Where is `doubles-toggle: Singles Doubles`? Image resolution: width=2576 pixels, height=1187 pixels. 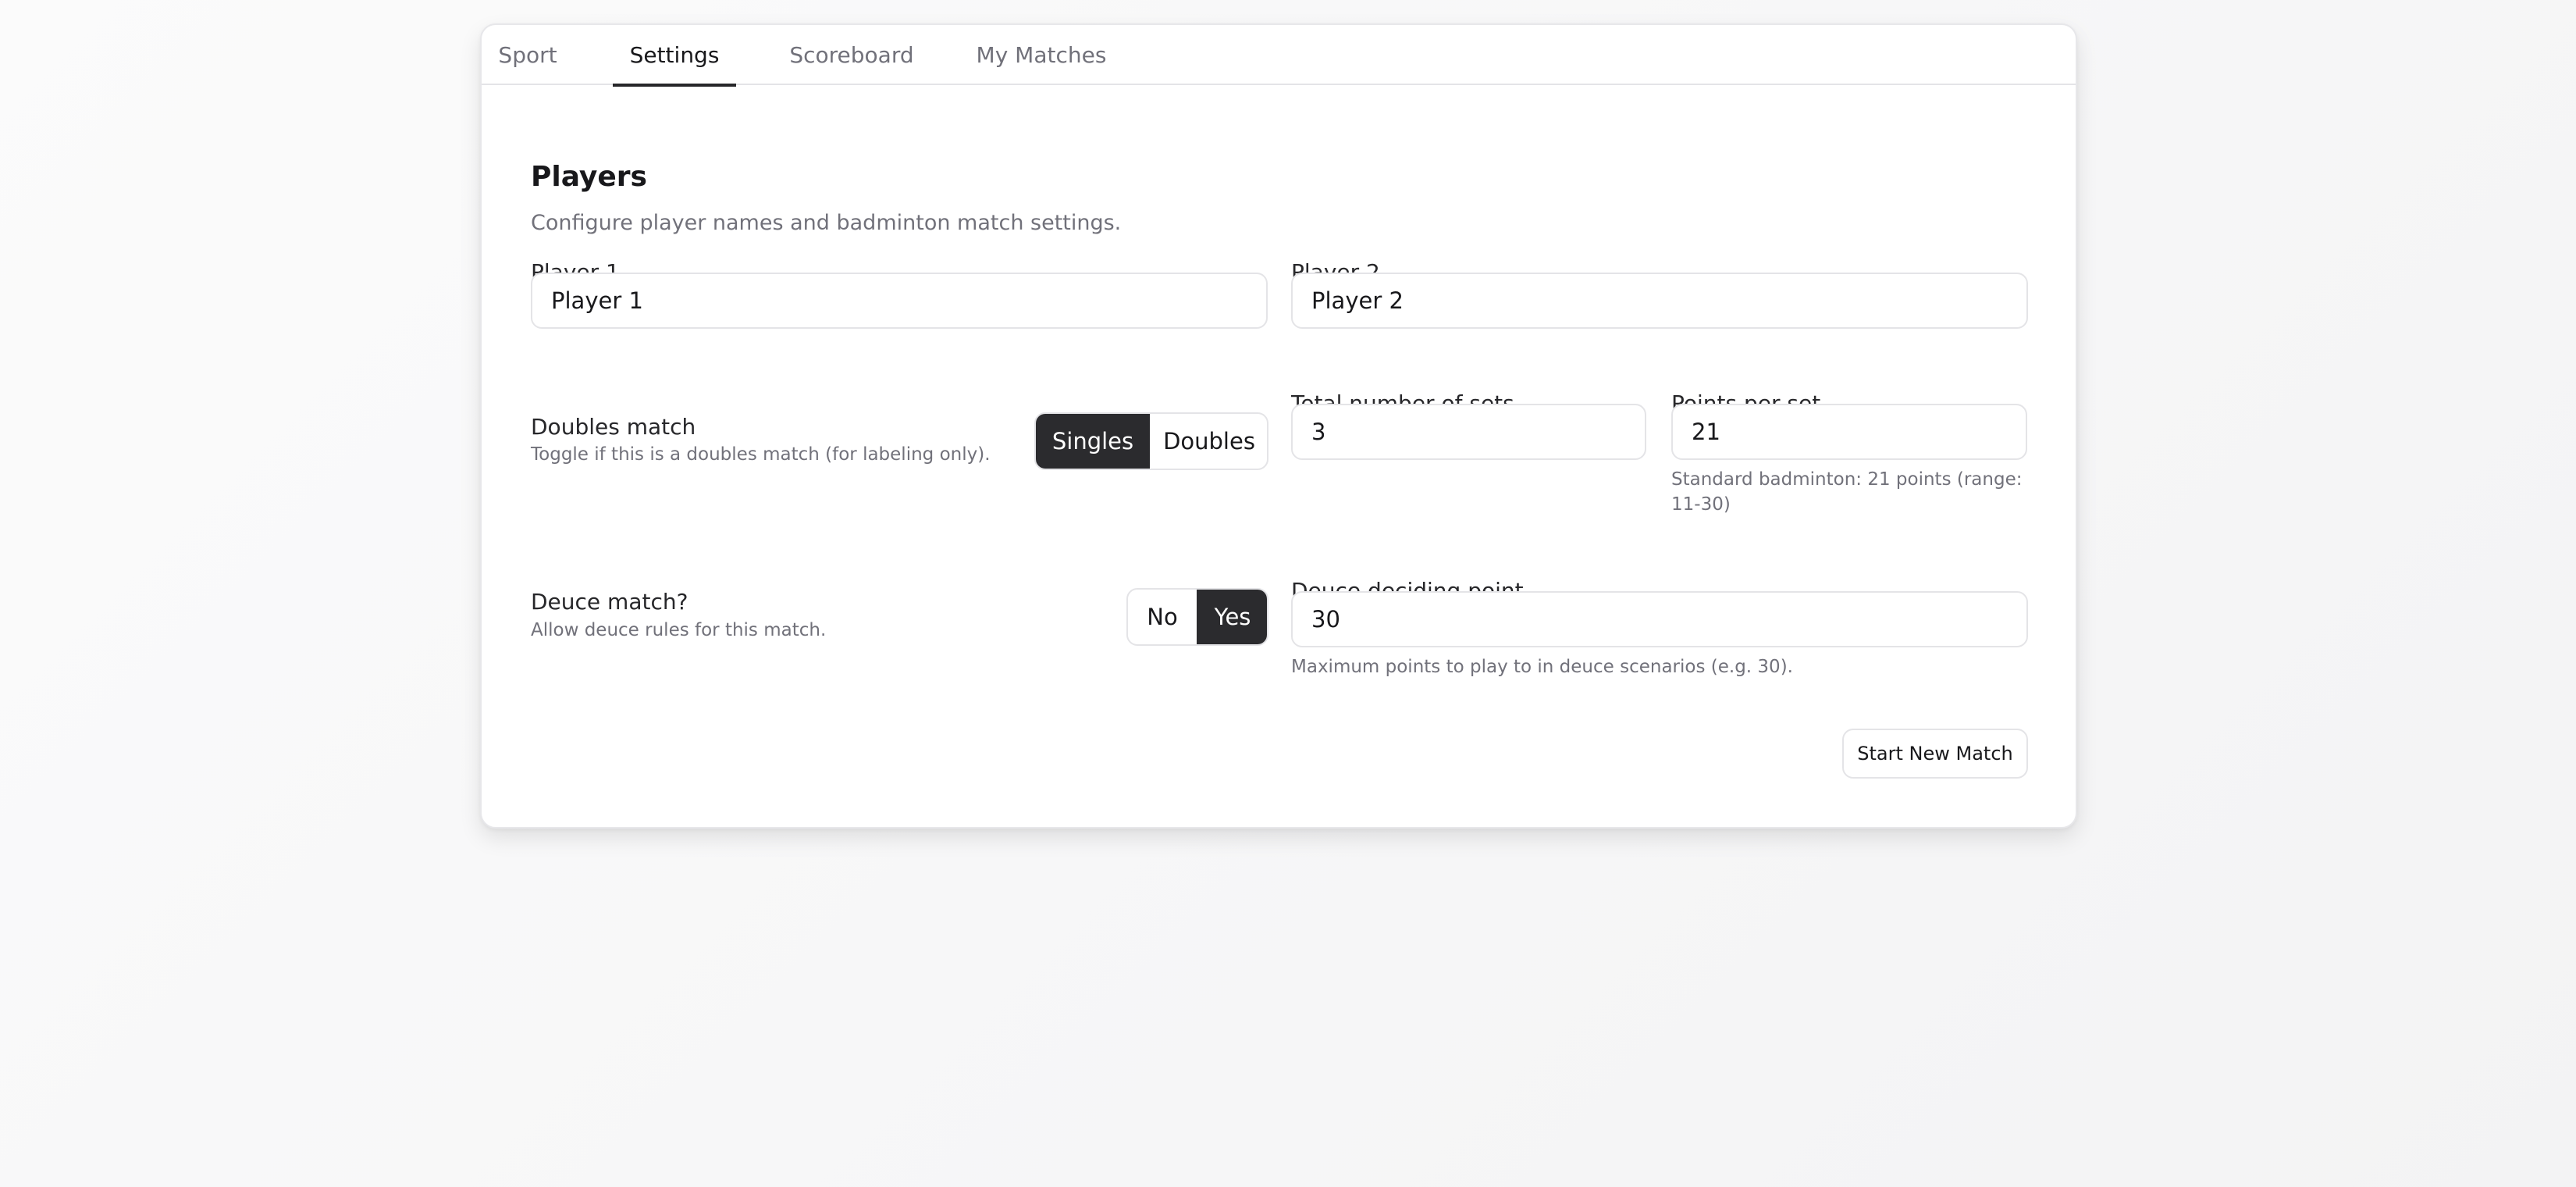
doubles-toggle: Singles Doubles is located at coordinates (1151, 441).